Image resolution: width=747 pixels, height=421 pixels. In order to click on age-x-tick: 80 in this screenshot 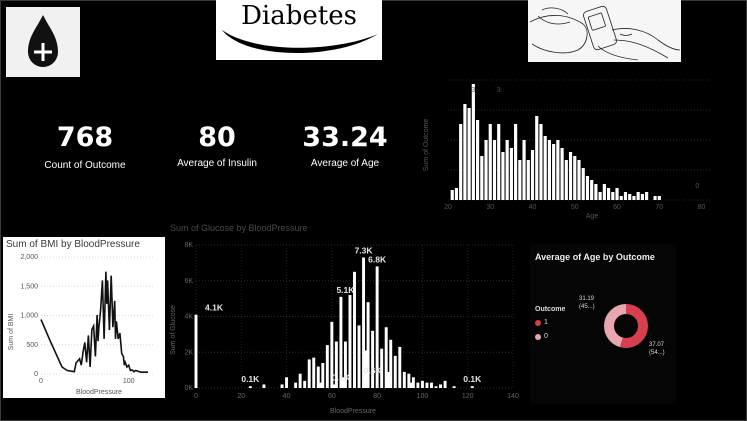, I will do `click(702, 207)`.